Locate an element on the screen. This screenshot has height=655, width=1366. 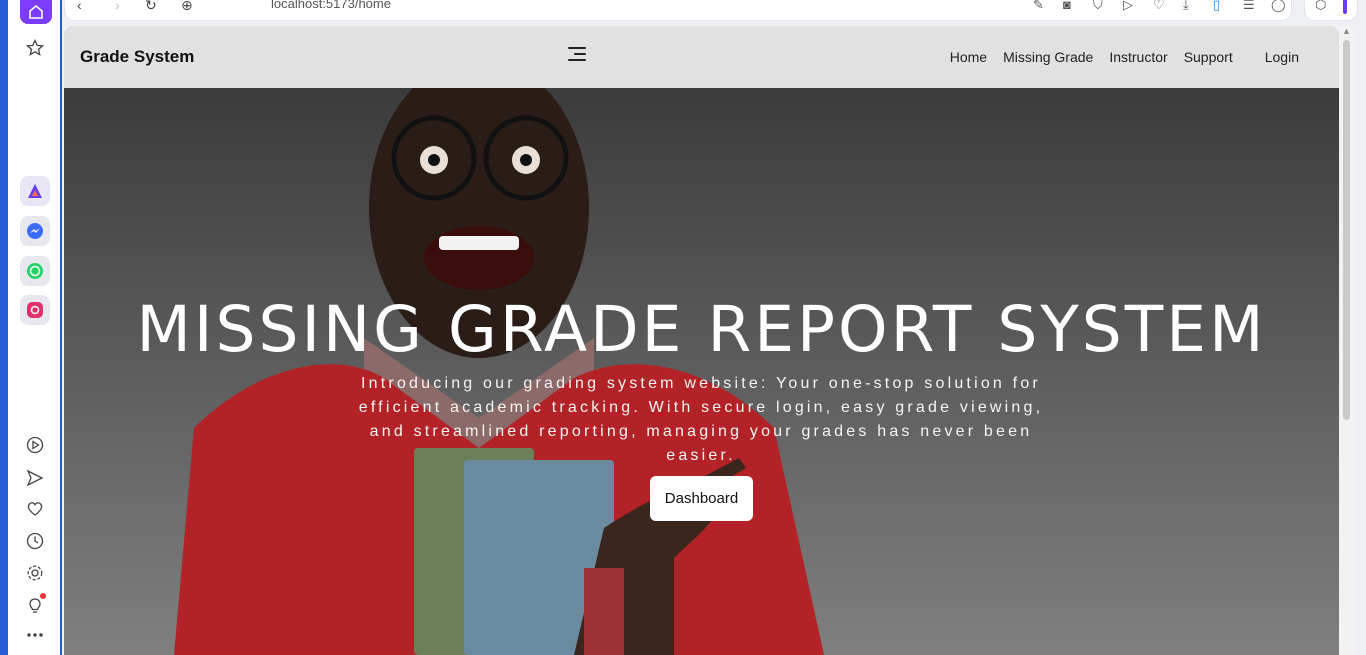
globe-icon: ⊕ is located at coordinates (187, 6).